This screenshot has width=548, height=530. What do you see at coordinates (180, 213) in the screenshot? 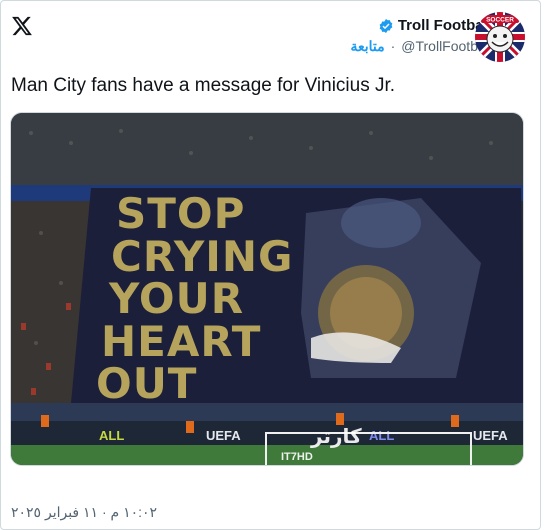
I see `banner-line-1: STOP` at bounding box center [180, 213].